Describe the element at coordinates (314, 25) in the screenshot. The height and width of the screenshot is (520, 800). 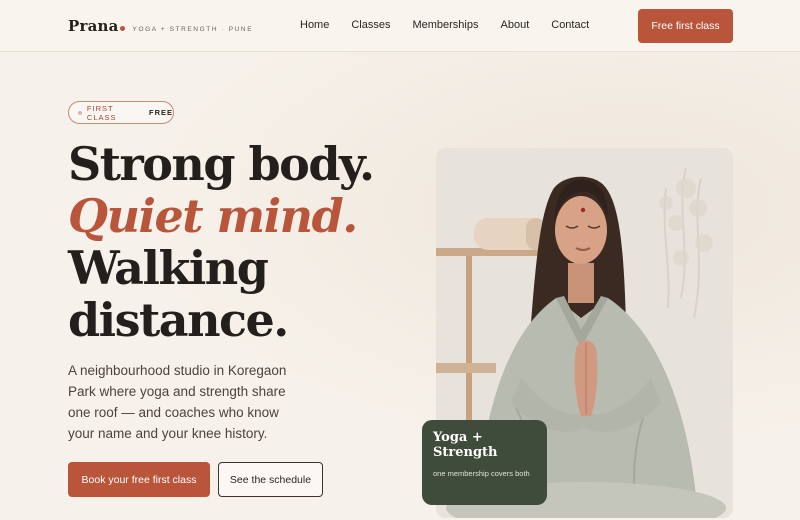
I see `nav-item-home: Home` at that location.